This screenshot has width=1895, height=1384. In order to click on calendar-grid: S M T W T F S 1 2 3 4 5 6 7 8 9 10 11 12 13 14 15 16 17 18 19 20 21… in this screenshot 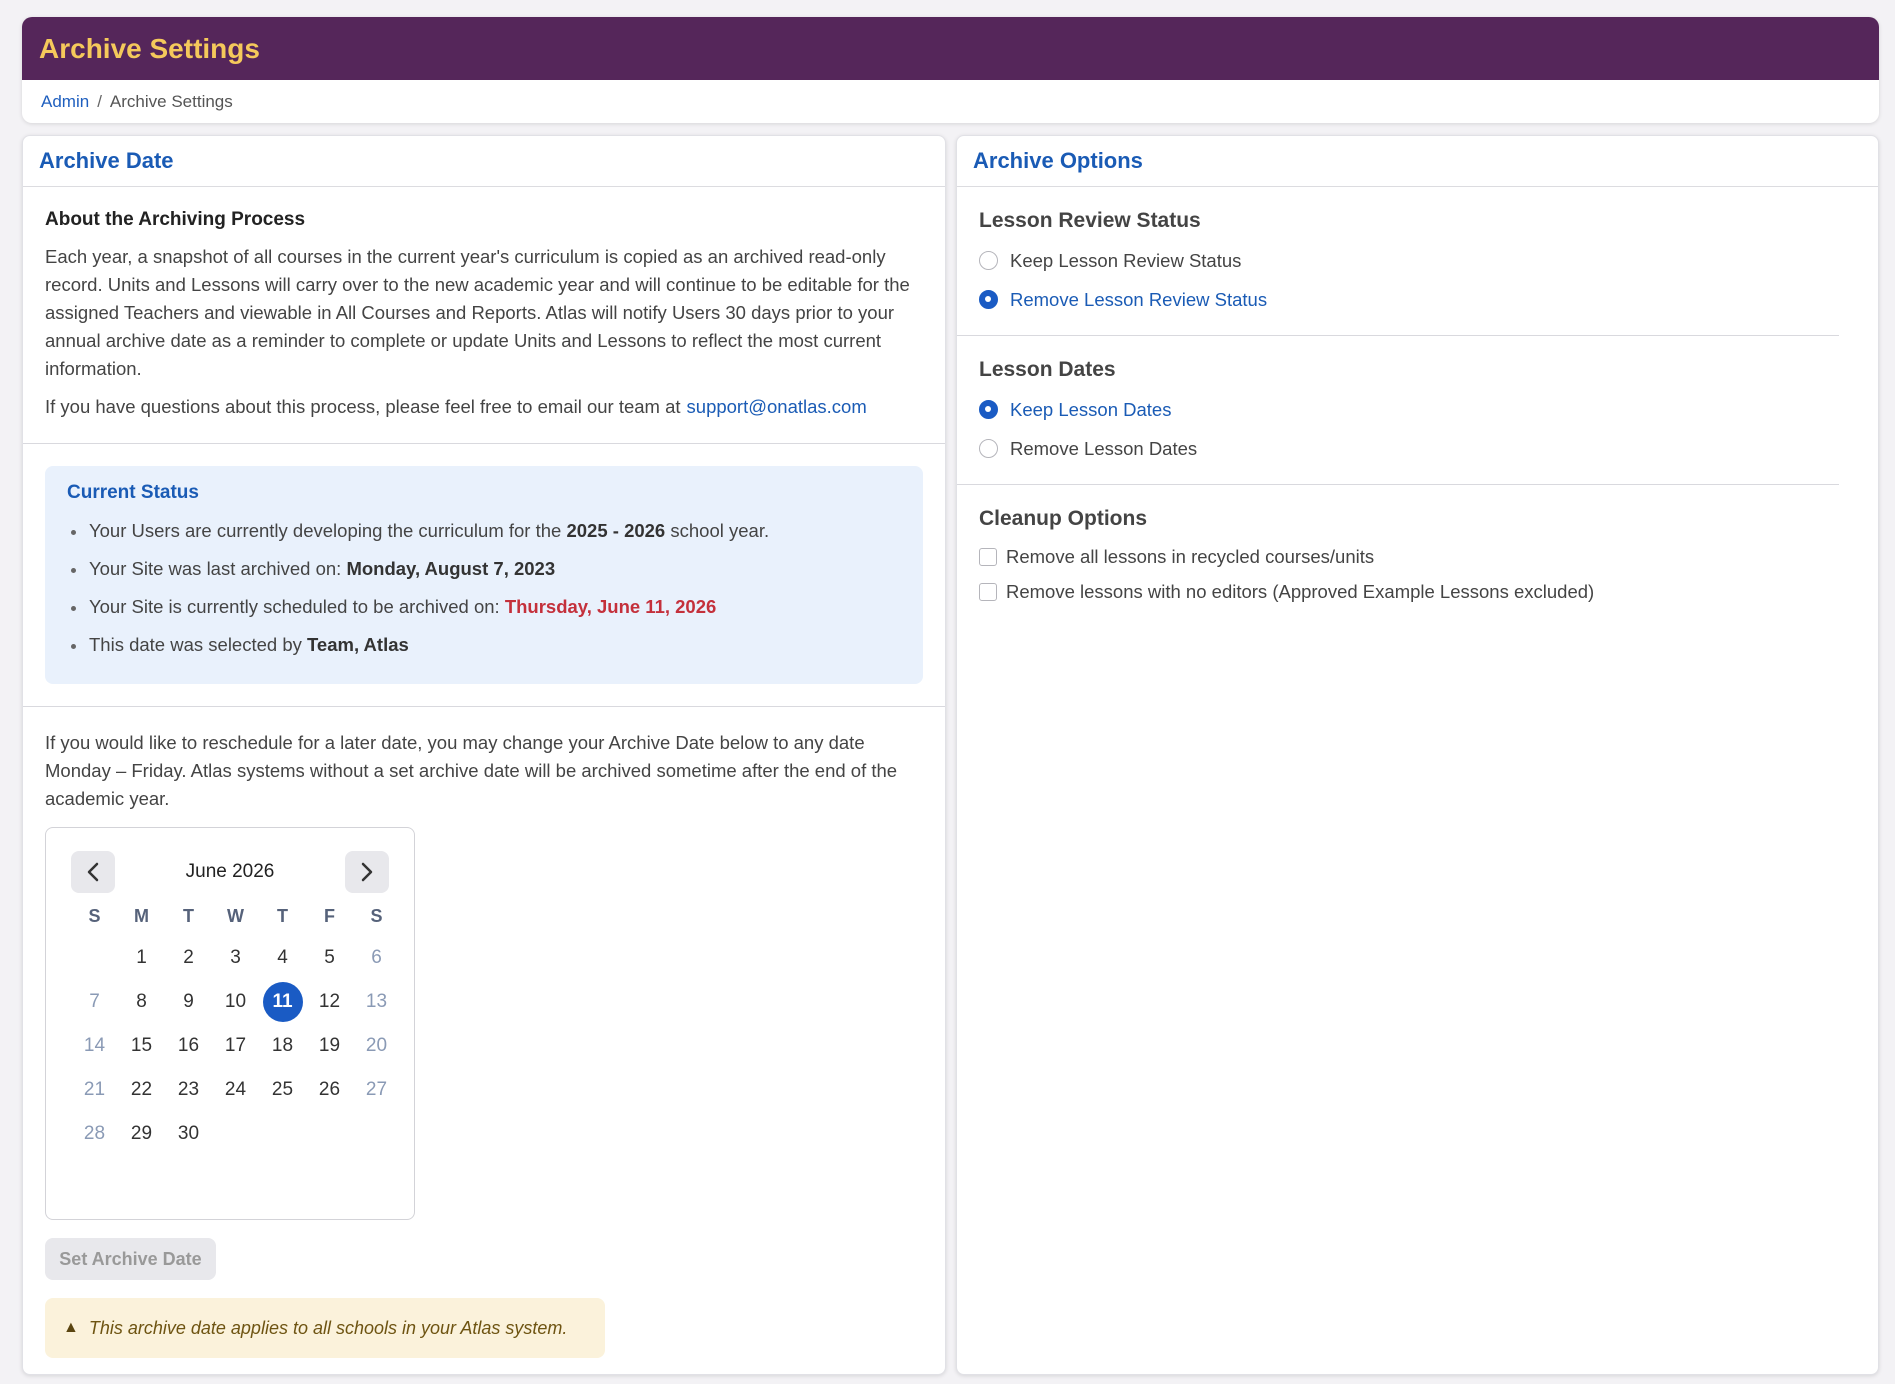, I will do `click(230, 1026)`.